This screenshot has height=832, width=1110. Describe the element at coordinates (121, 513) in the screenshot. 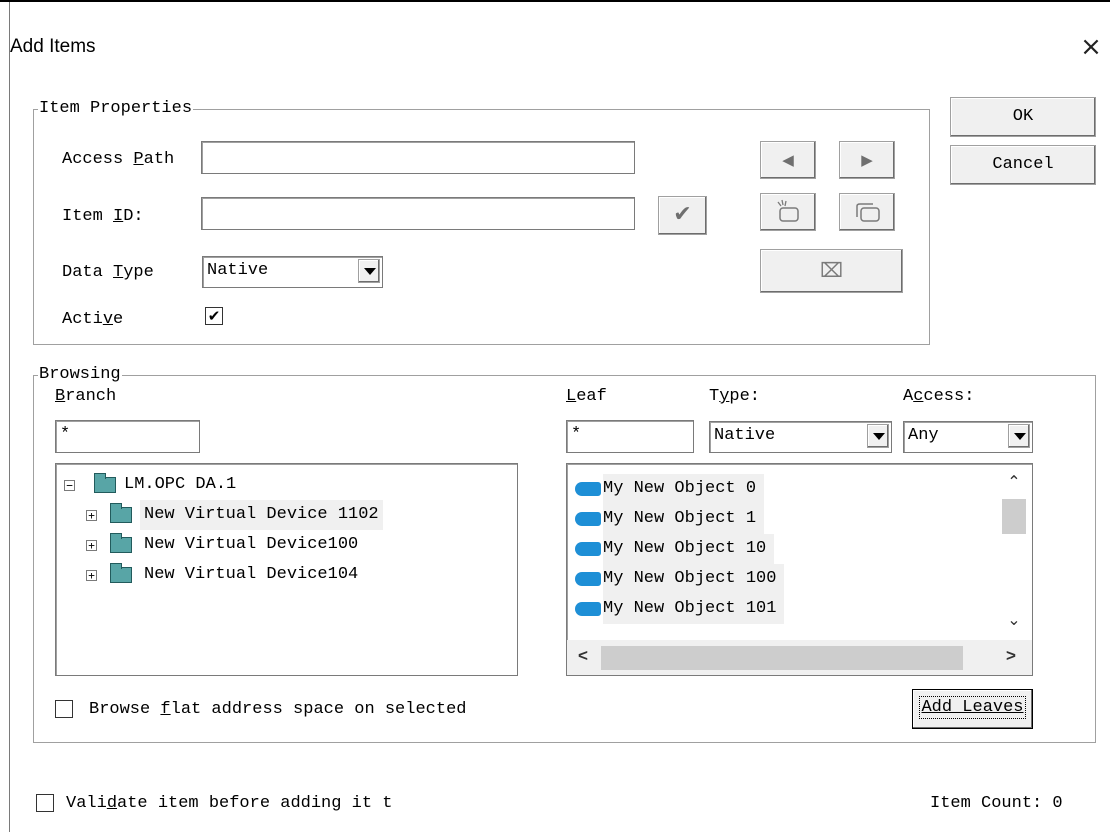

I see `open-folder-icon` at that location.